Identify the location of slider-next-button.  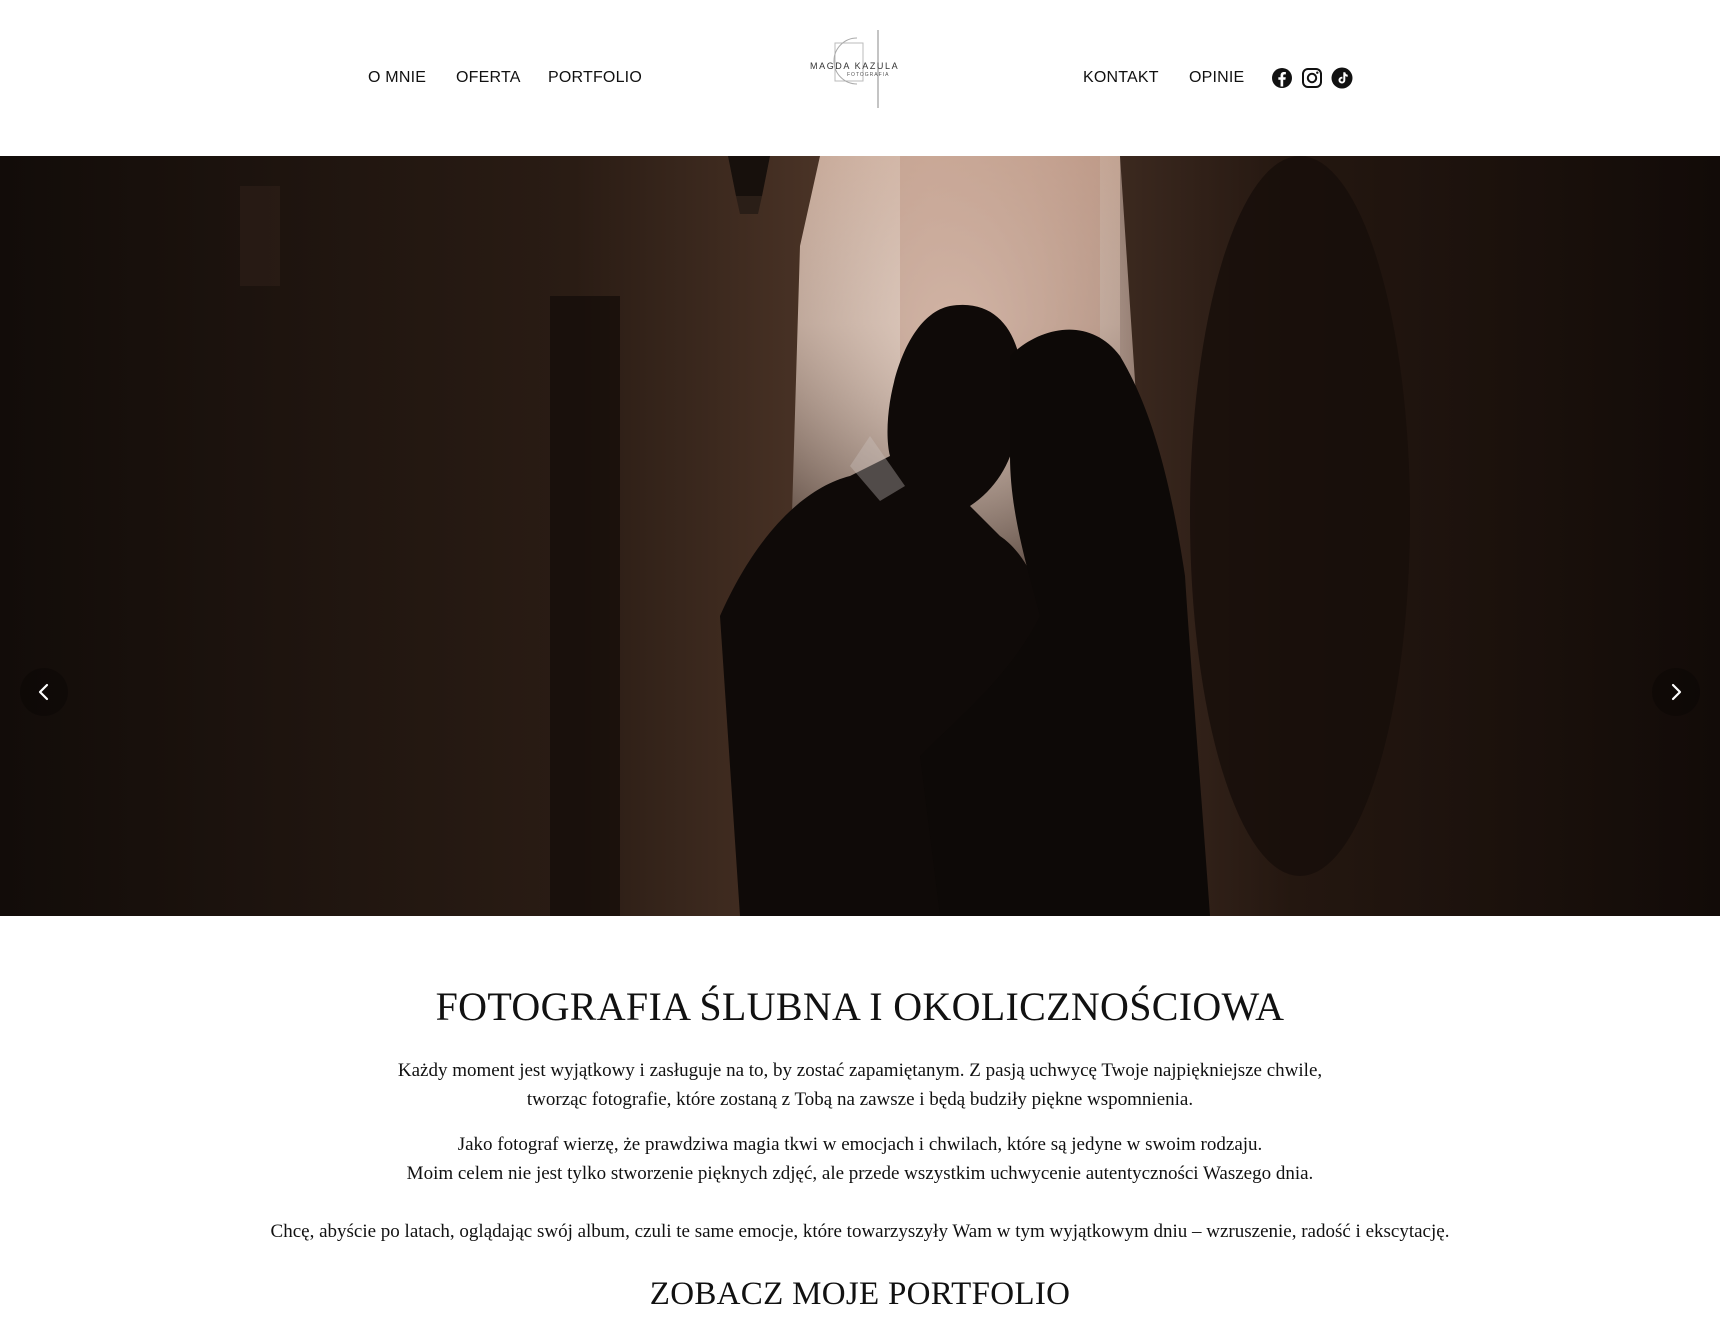
(1676, 692).